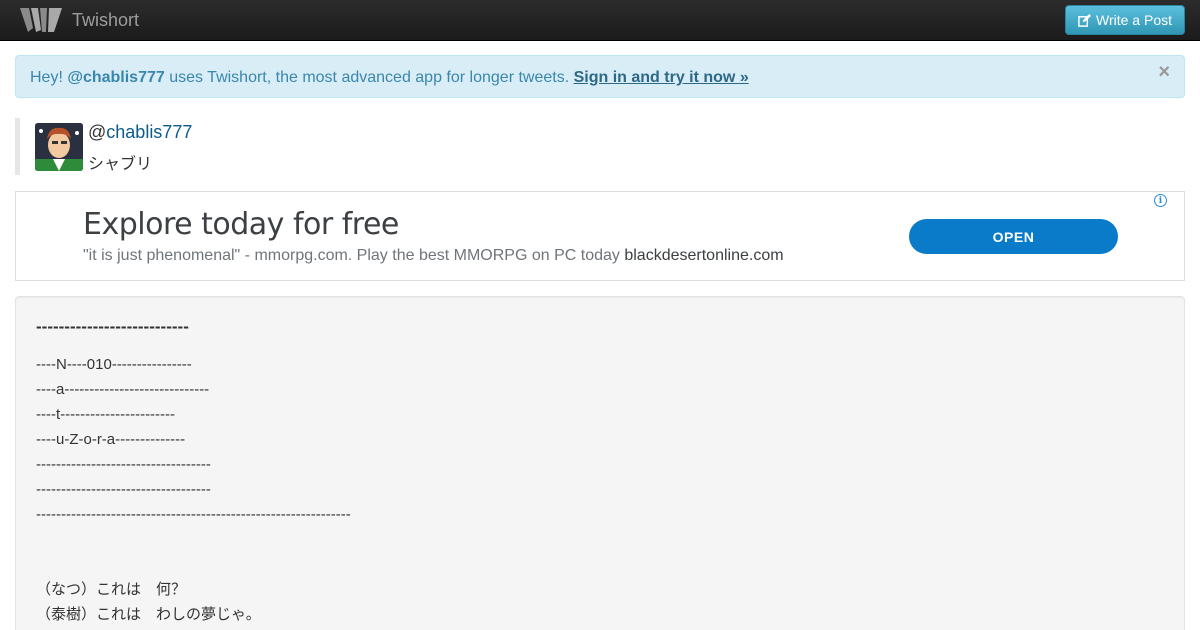 This screenshot has width=1200, height=630. What do you see at coordinates (114, 364) in the screenshot?
I see `post-line: ----N----010----------------` at bounding box center [114, 364].